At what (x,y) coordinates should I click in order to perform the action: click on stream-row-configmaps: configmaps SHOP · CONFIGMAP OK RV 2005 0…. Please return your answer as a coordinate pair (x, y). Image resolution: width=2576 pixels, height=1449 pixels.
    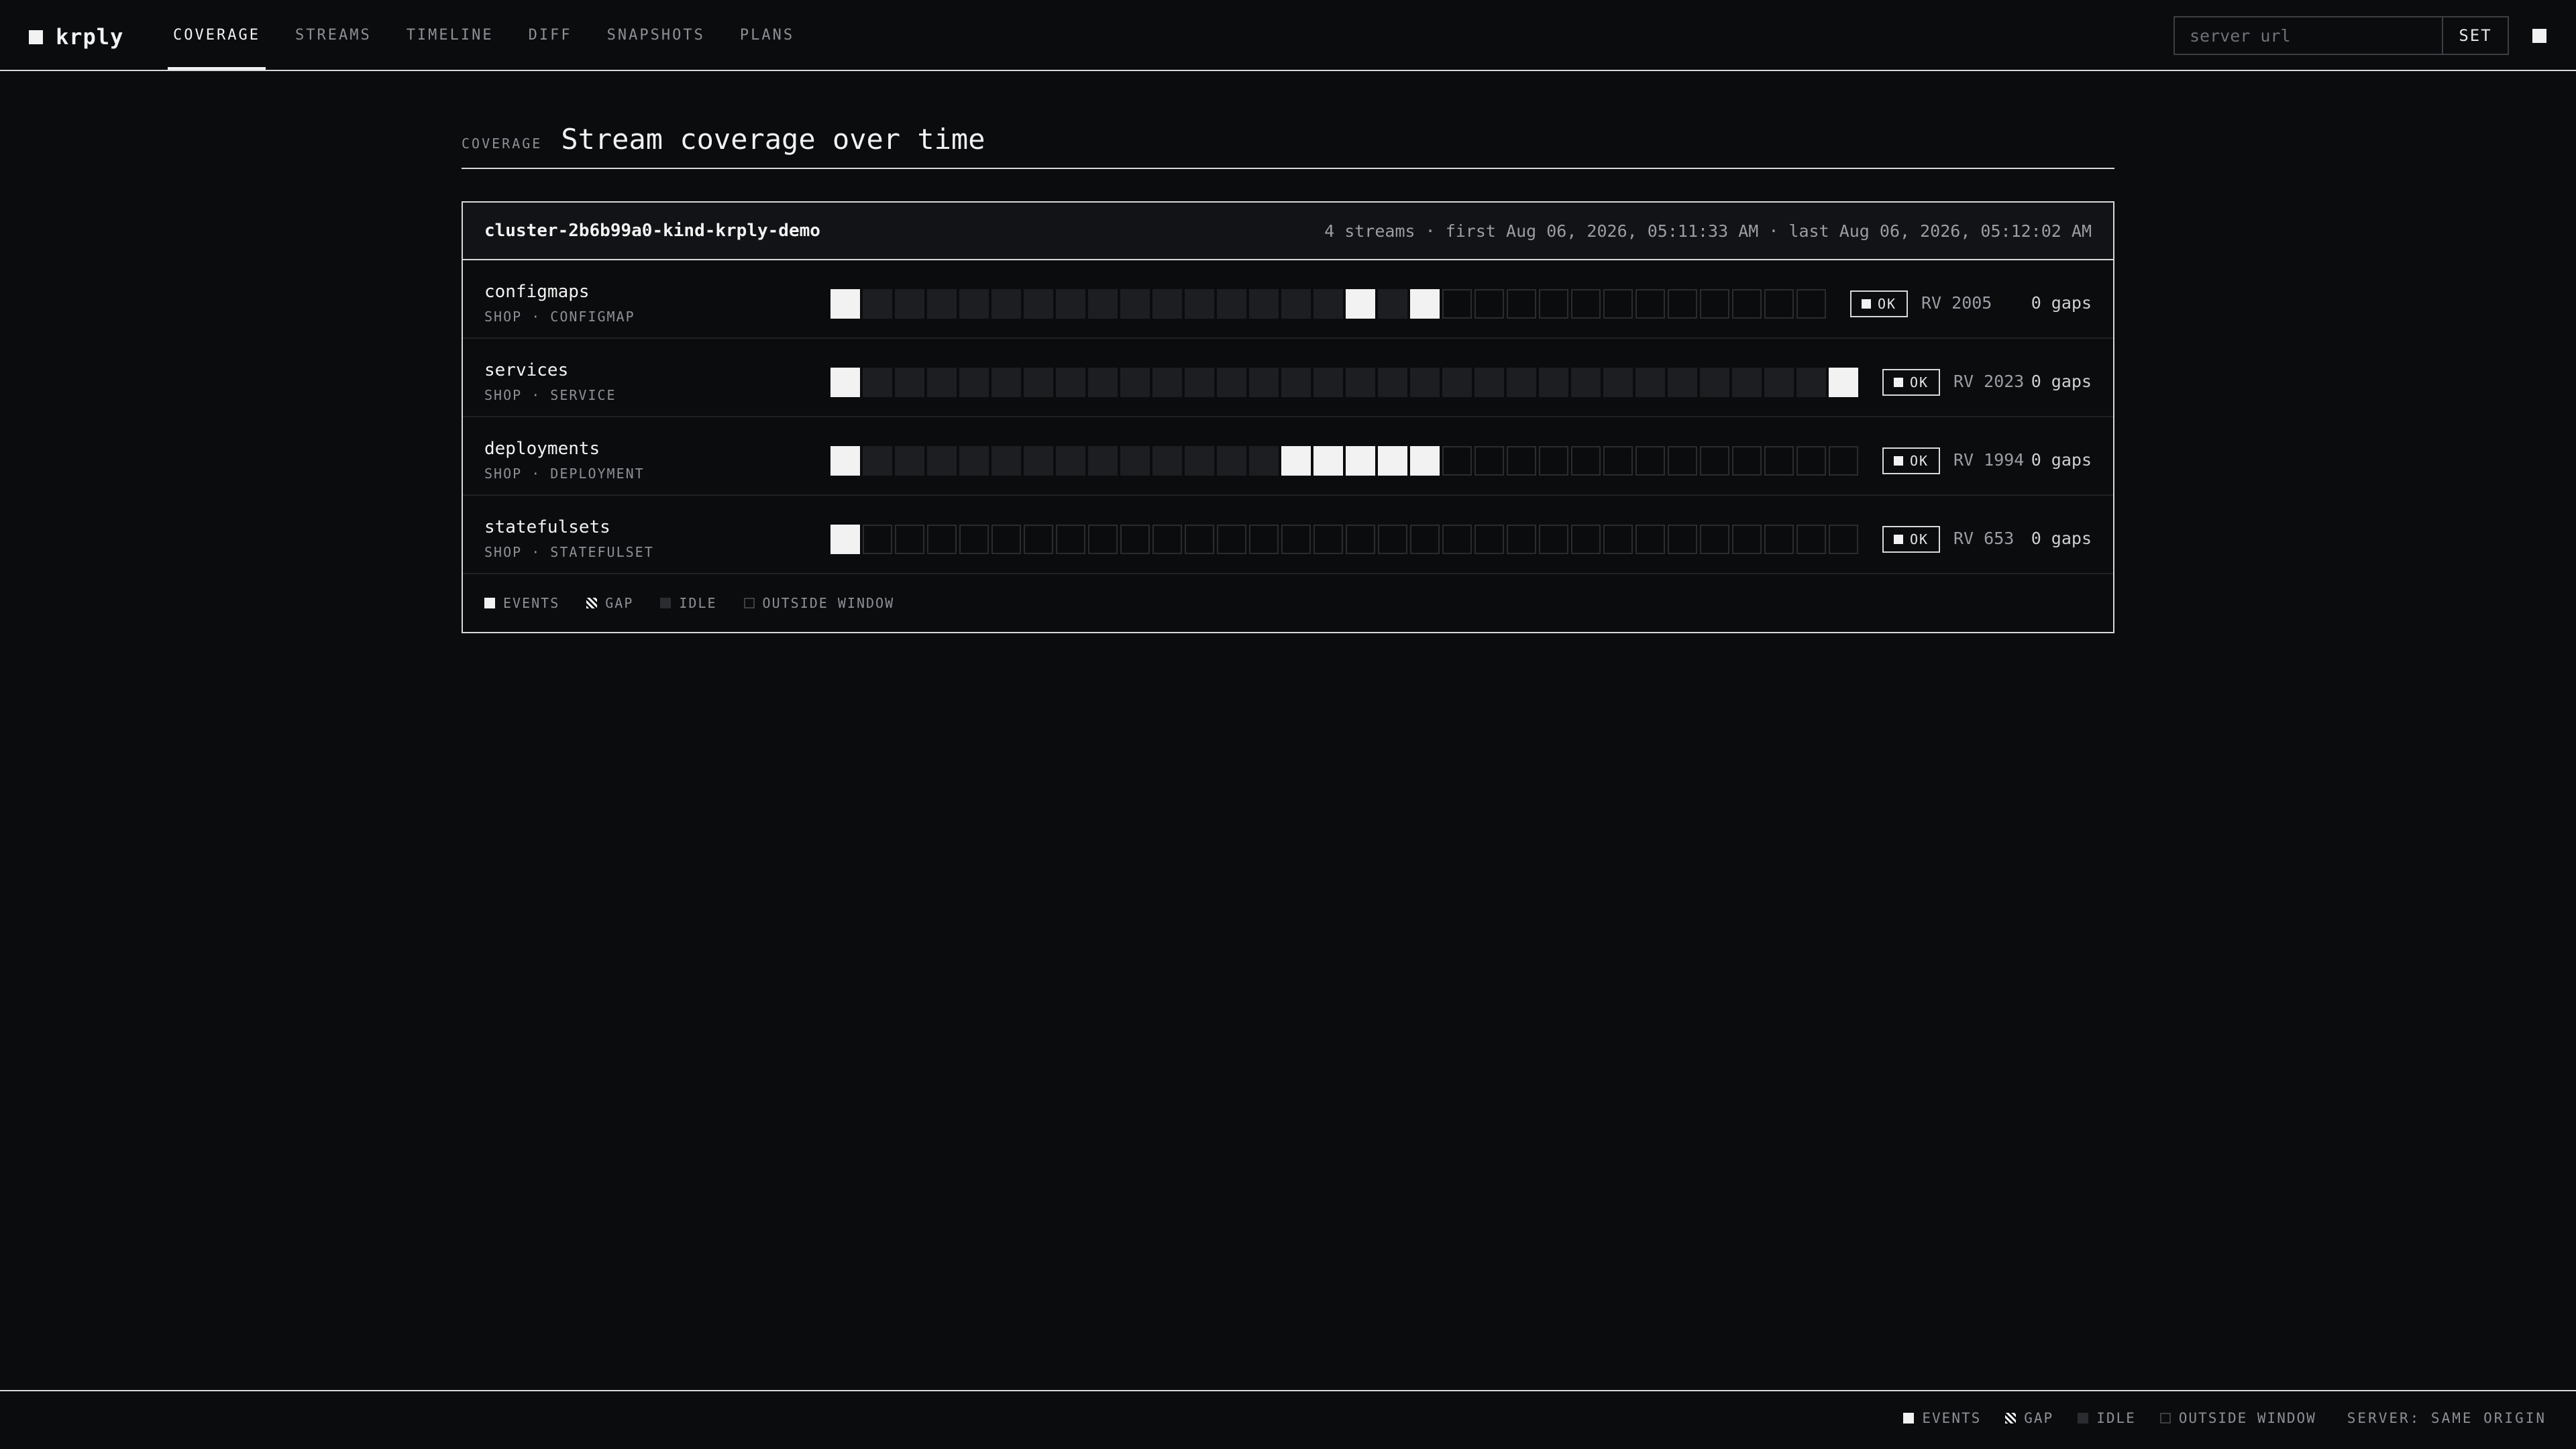
    Looking at the image, I should click on (1288, 299).